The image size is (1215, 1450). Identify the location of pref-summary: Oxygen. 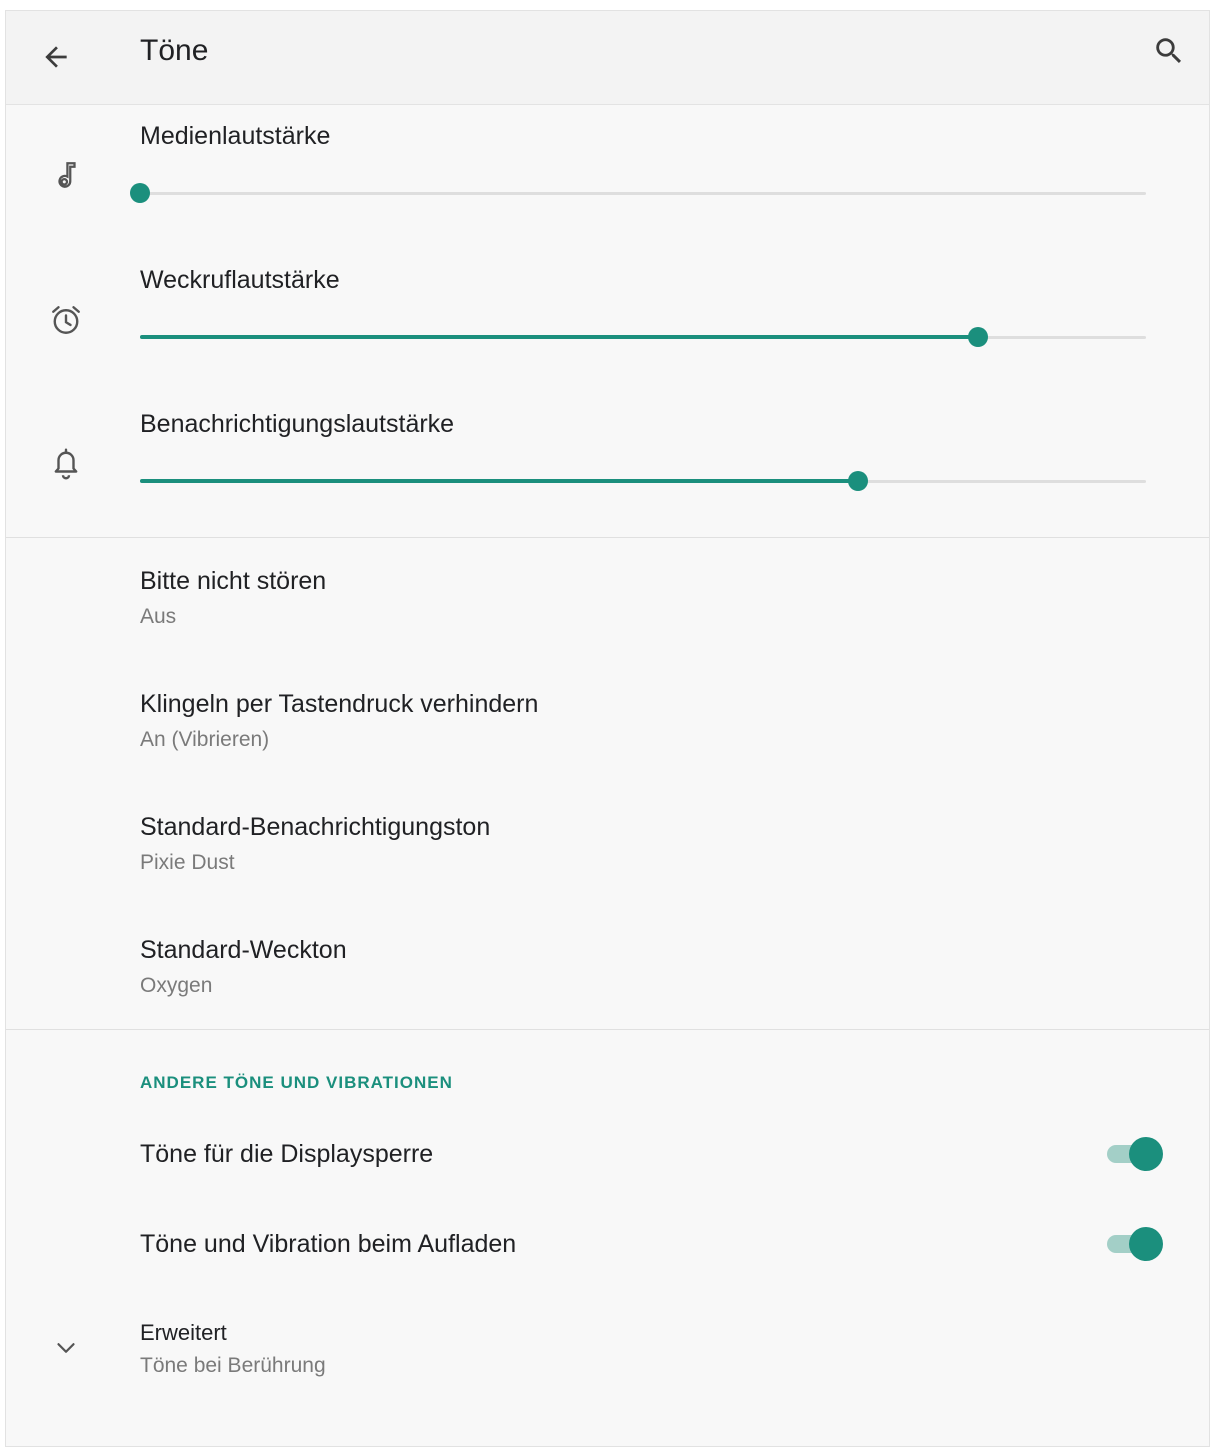
(176, 985).